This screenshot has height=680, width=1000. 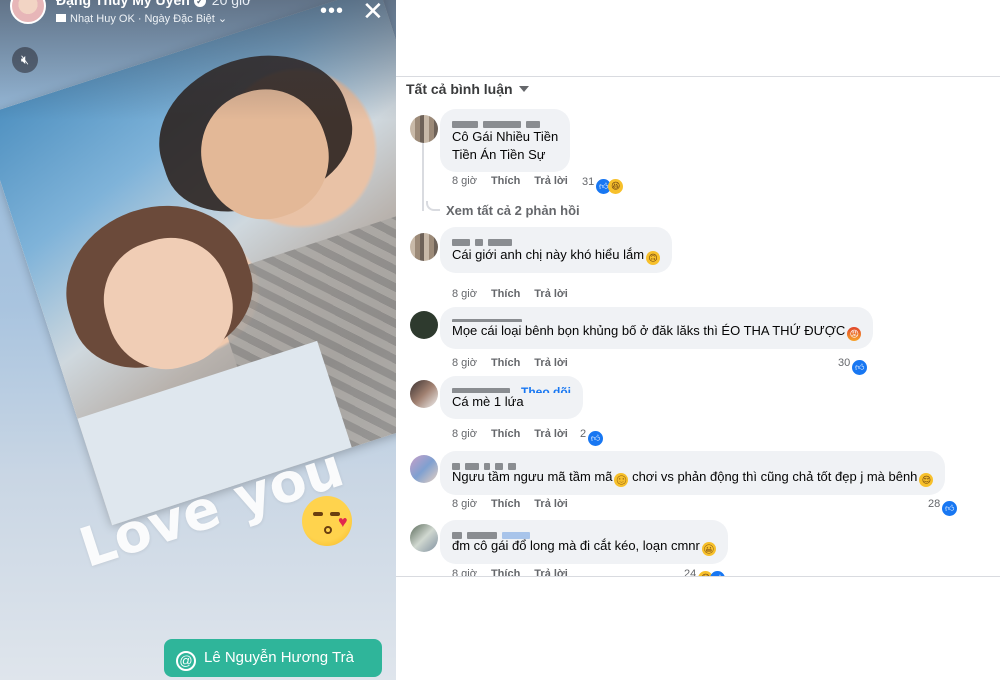 I want to click on comment-filter-label: Tất cả bình luận, so click(x=459, y=89).